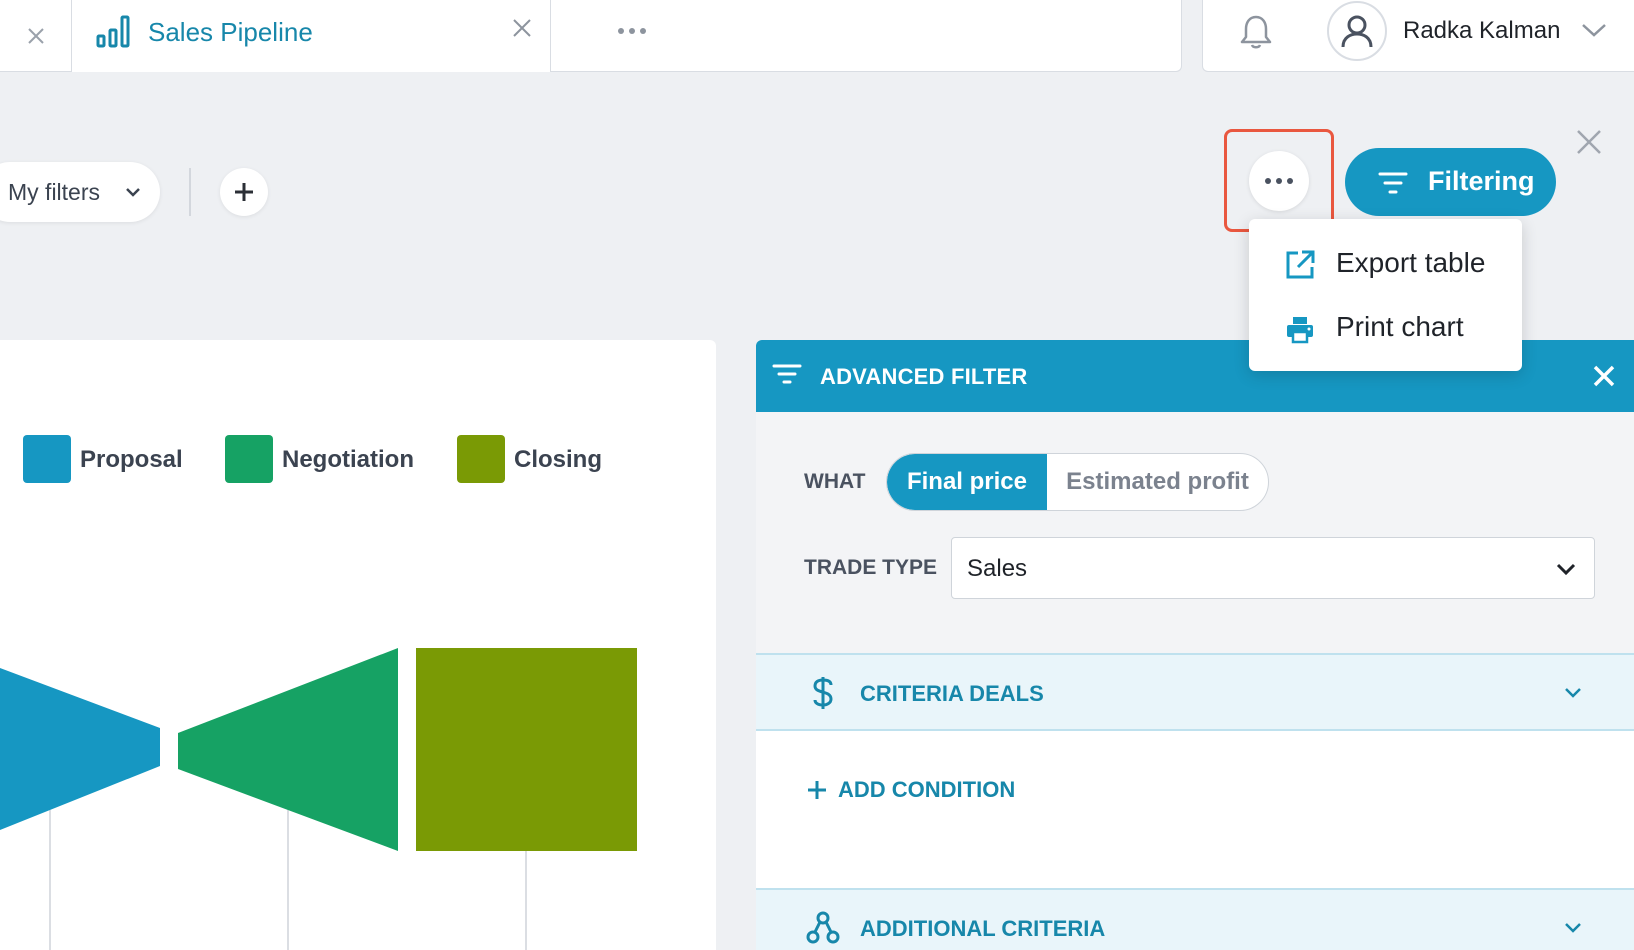 The height and width of the screenshot is (950, 1634). Describe the element at coordinates (967, 482) in the screenshot. I see `segment-final-price: Final price` at that location.